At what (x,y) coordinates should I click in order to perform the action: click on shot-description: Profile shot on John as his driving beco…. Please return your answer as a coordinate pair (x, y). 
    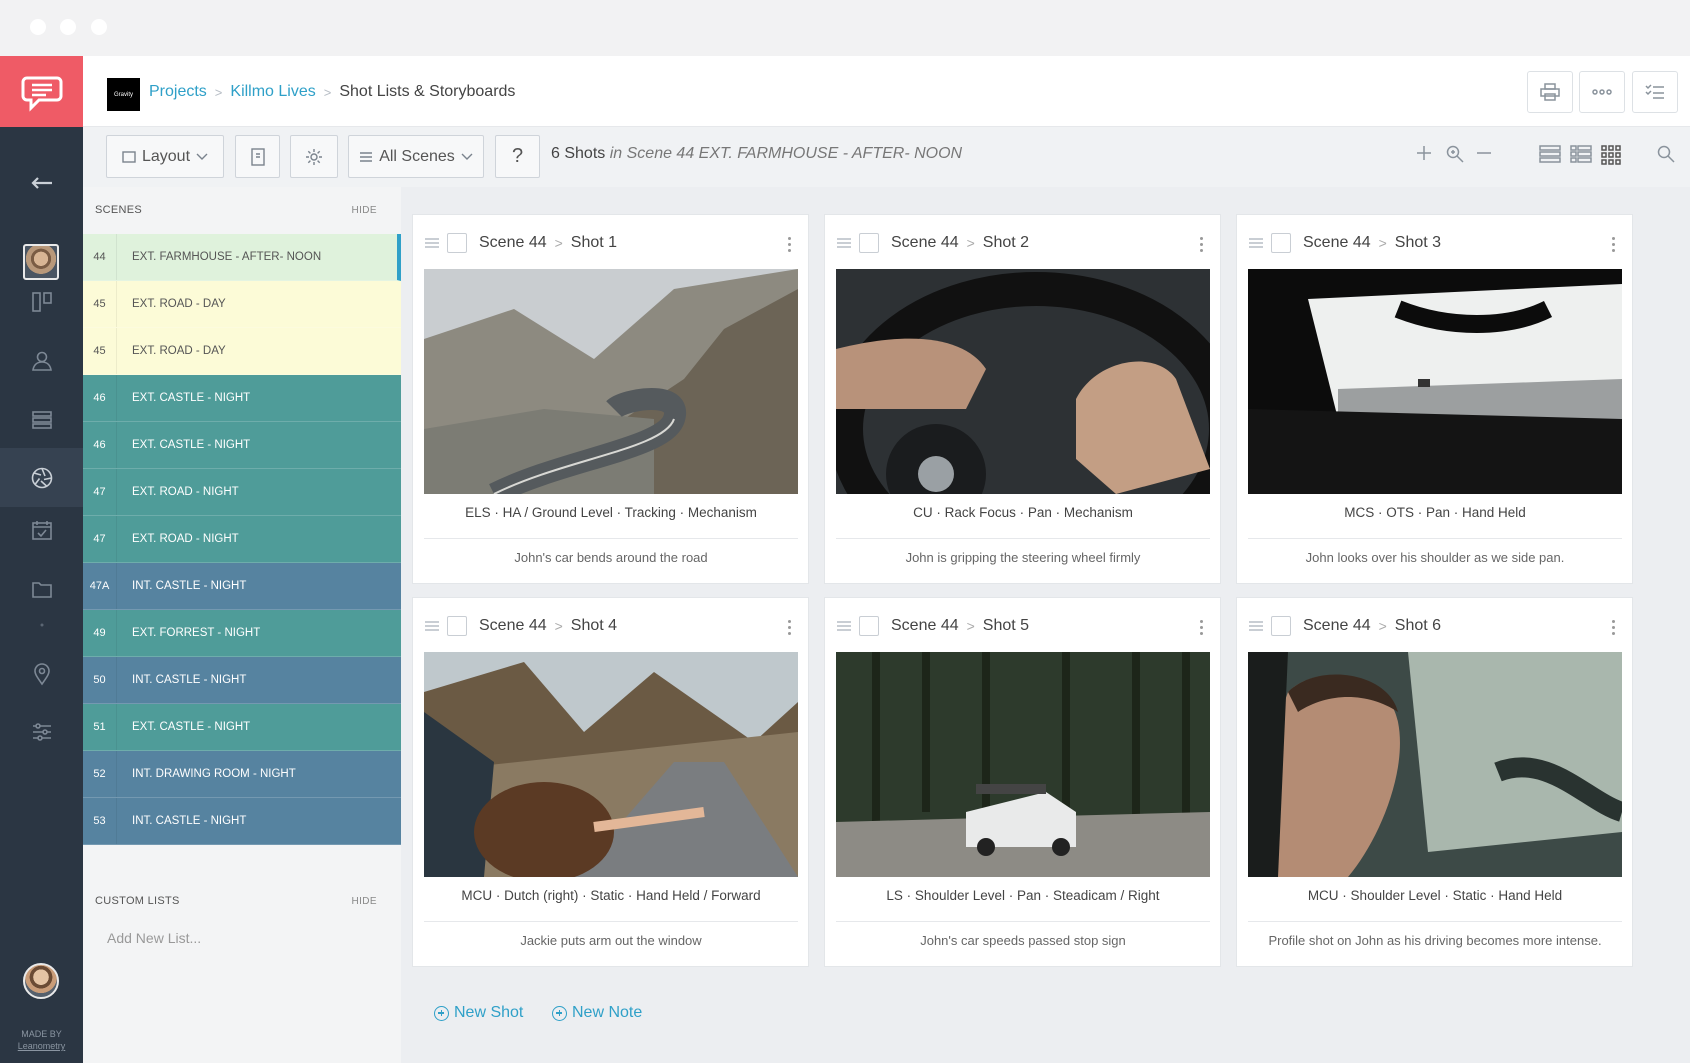
    Looking at the image, I should click on (1435, 940).